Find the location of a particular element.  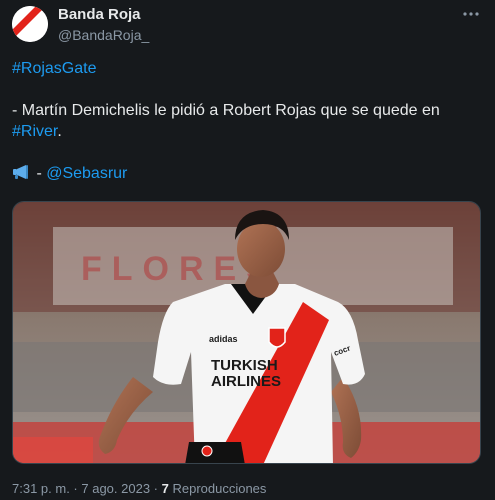

tweet-date: 7 ago. 2023 is located at coordinates (115, 488).